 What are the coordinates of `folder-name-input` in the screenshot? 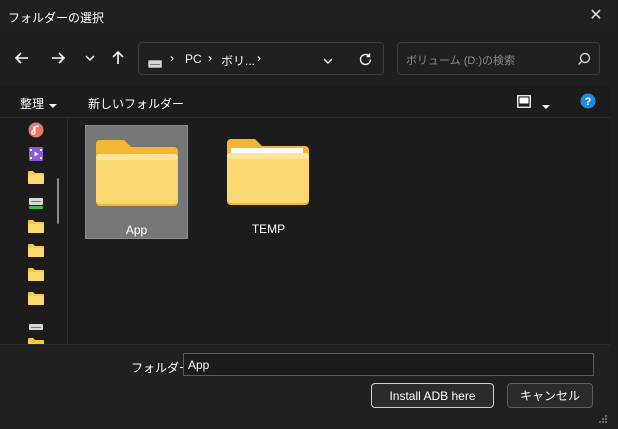 It's located at (388, 364).